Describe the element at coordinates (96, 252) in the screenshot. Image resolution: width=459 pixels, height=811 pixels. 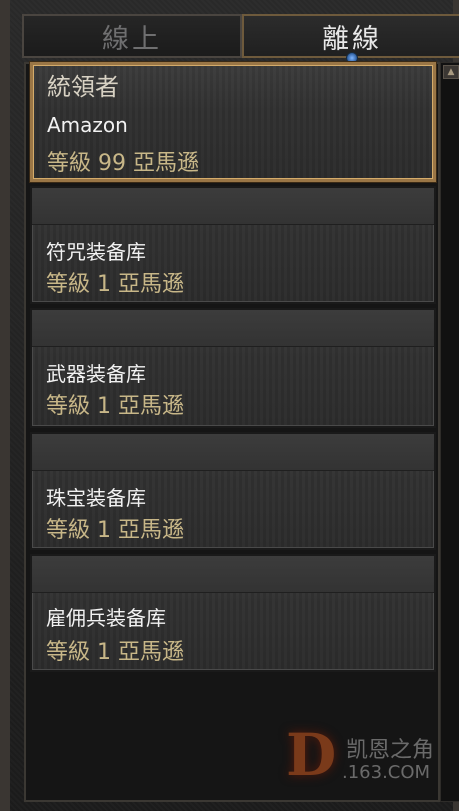
I see `character-name: 符咒装备库` at that location.